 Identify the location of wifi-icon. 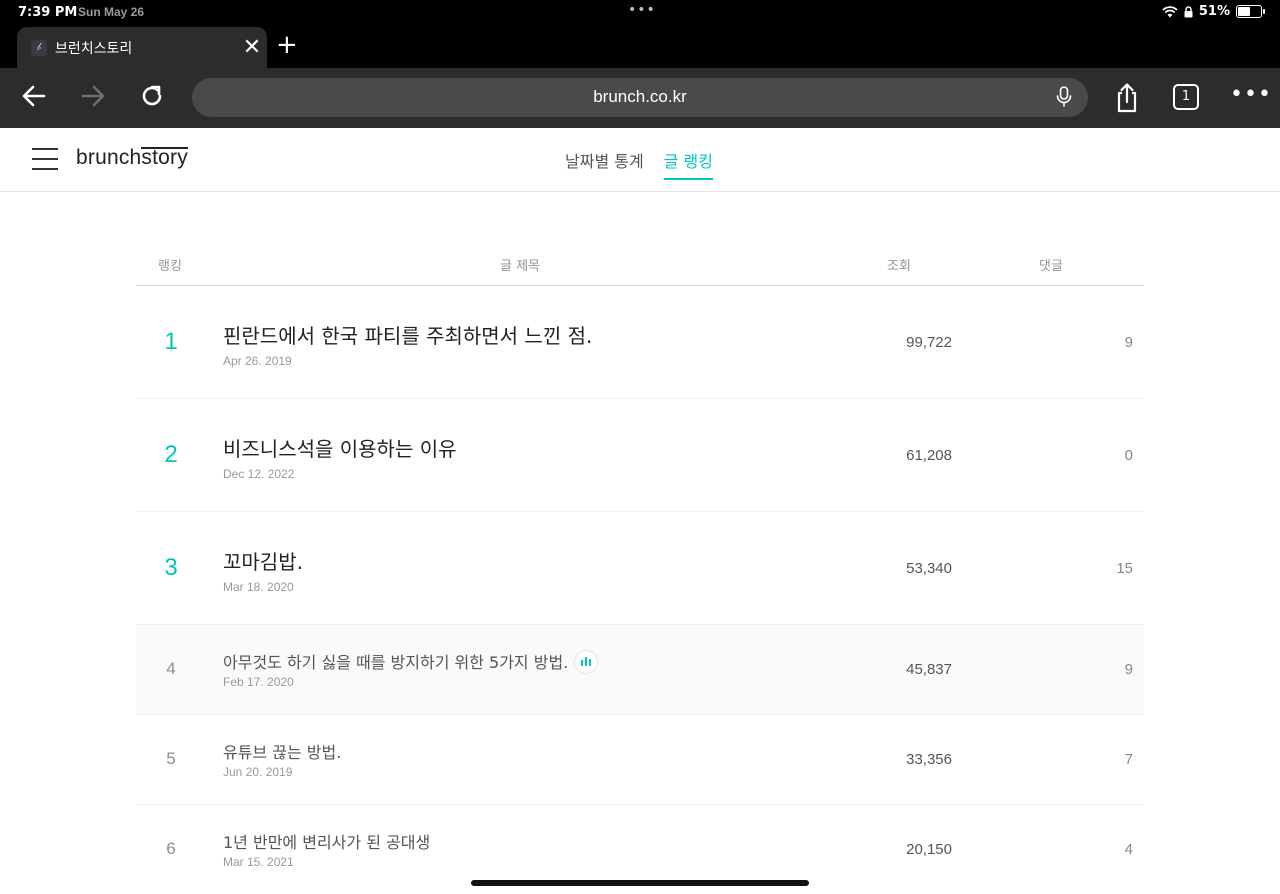
(1170, 11).